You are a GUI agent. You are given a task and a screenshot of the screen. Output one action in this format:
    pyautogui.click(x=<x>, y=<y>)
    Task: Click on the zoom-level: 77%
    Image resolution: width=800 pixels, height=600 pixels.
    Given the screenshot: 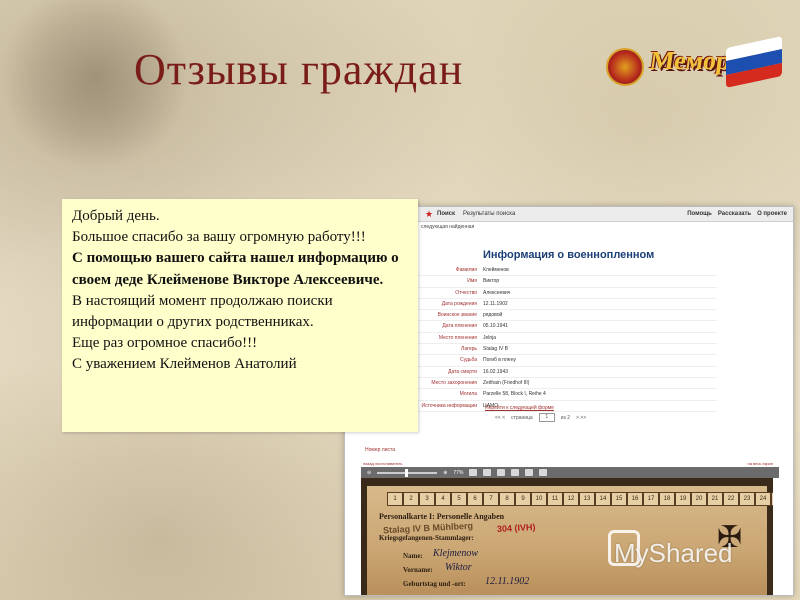 What is the action you would take?
    pyautogui.click(x=458, y=472)
    